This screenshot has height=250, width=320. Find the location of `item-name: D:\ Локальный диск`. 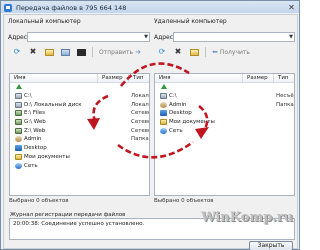

item-name: D:\ Локальный диск is located at coordinates (53, 104).